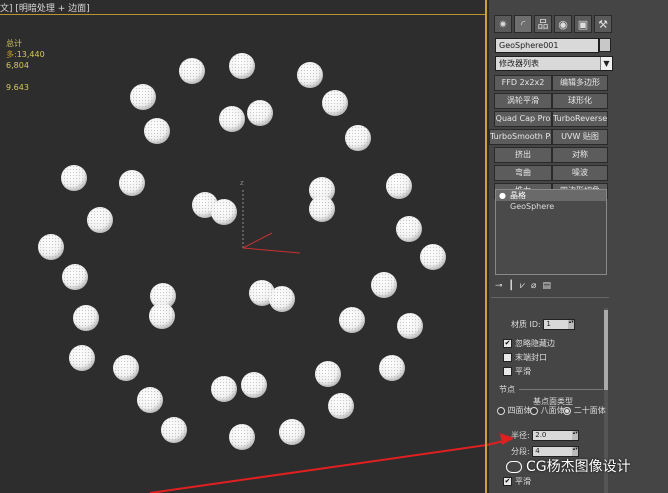 The height and width of the screenshot is (493, 668). What do you see at coordinates (523, 24) in the screenshot?
I see `modify-icon: ◜` at bounding box center [523, 24].